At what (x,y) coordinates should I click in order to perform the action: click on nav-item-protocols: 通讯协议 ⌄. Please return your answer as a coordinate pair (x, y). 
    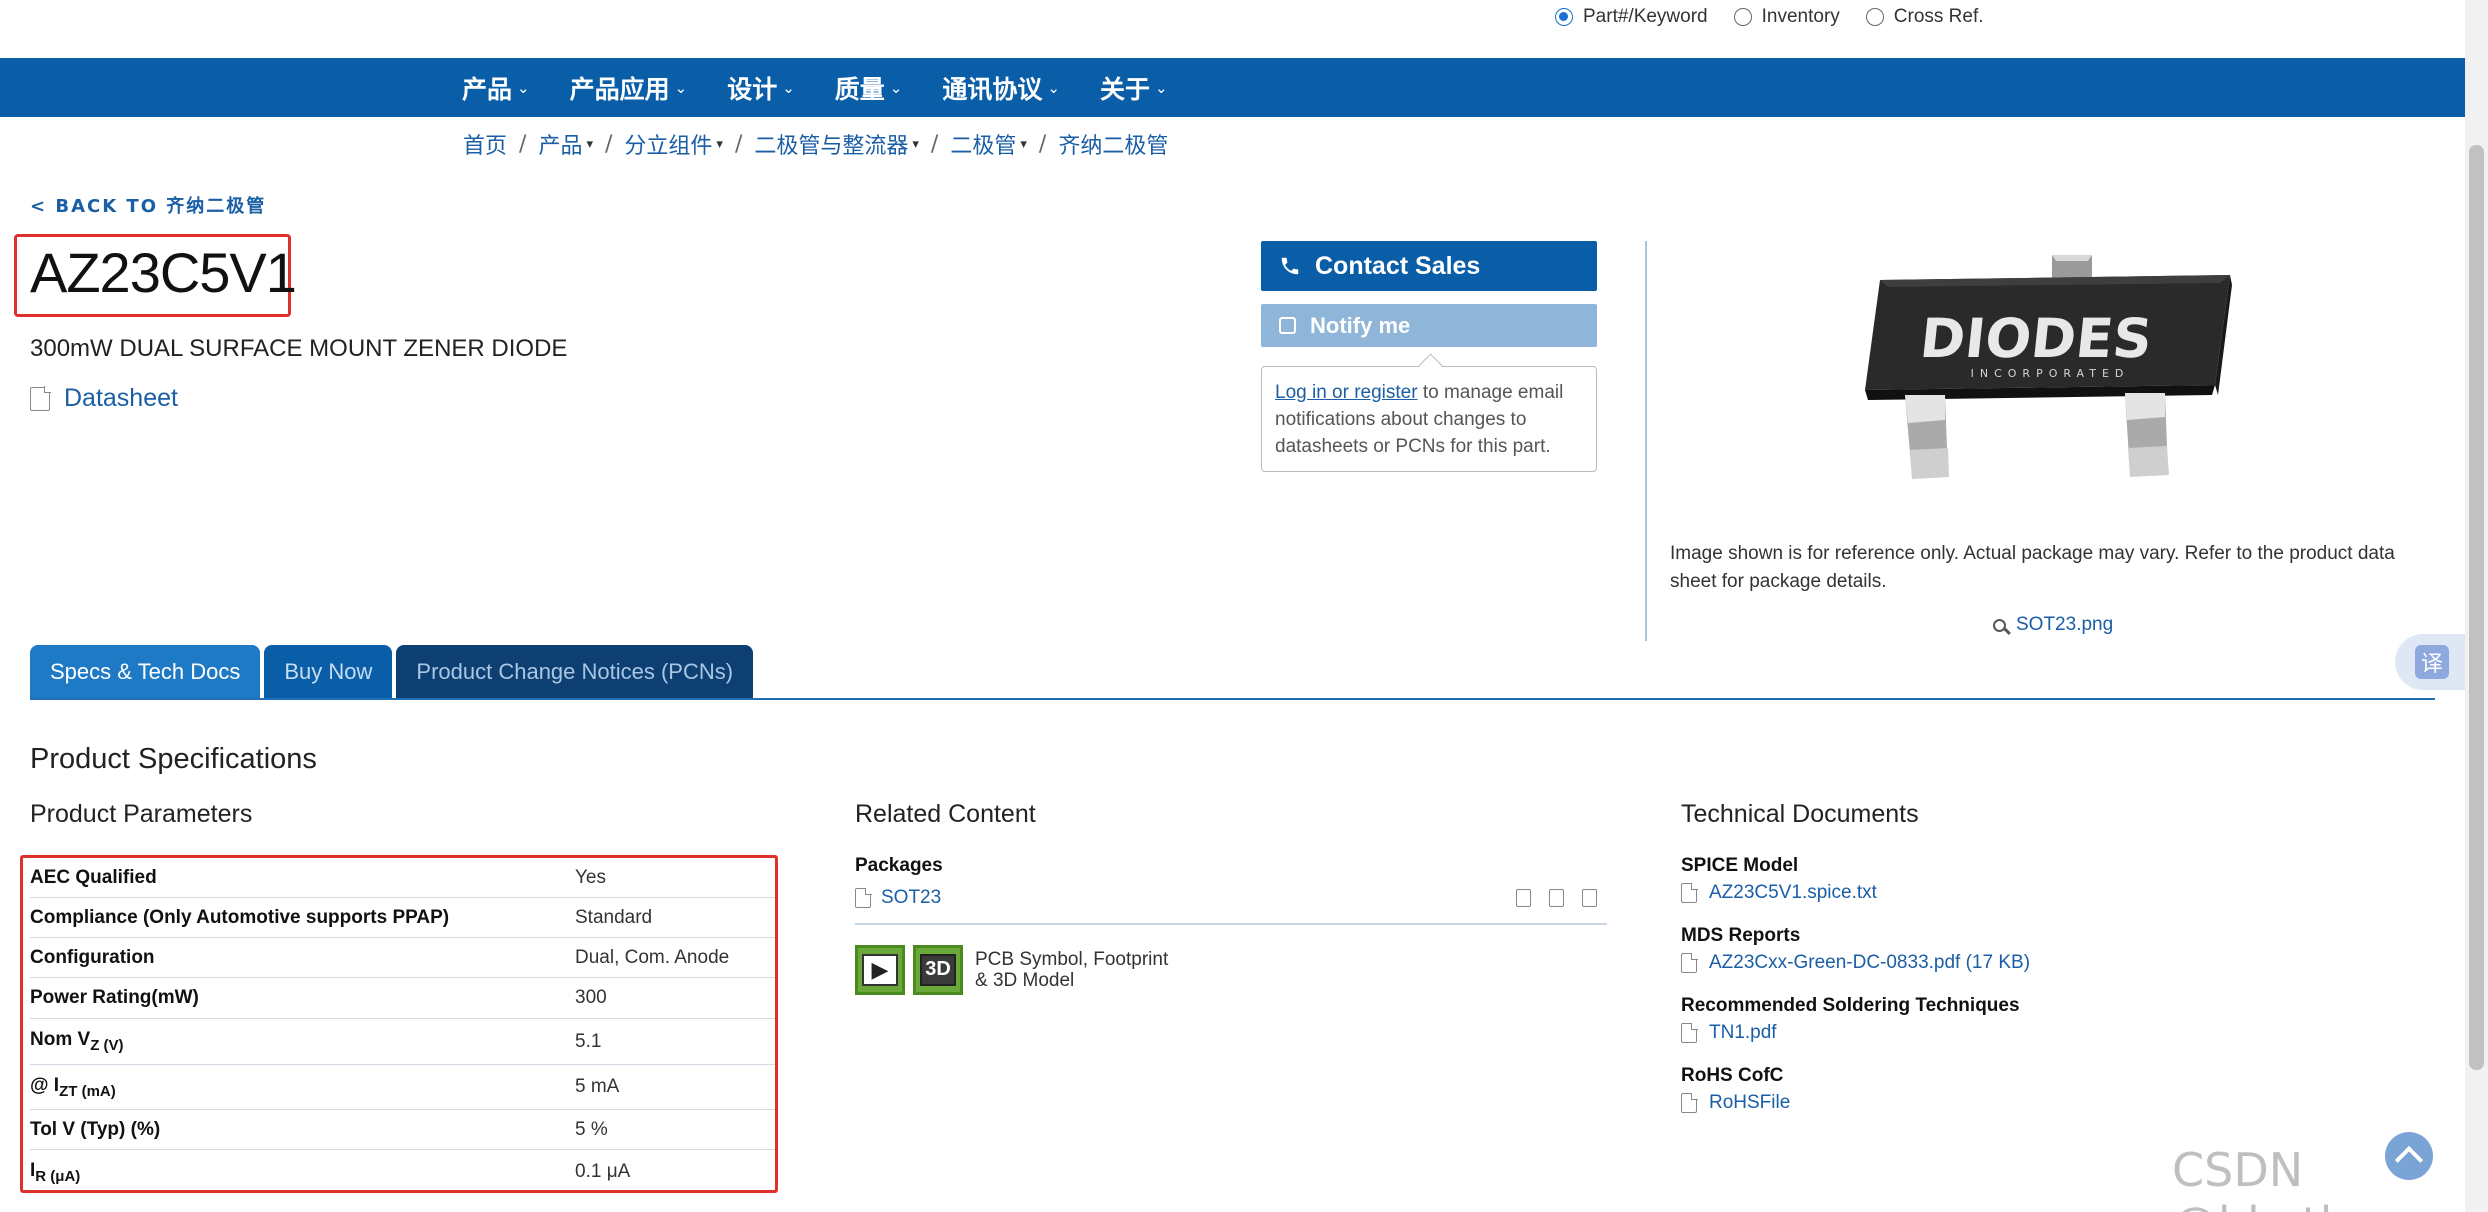
    Looking at the image, I should click on (1001, 88).